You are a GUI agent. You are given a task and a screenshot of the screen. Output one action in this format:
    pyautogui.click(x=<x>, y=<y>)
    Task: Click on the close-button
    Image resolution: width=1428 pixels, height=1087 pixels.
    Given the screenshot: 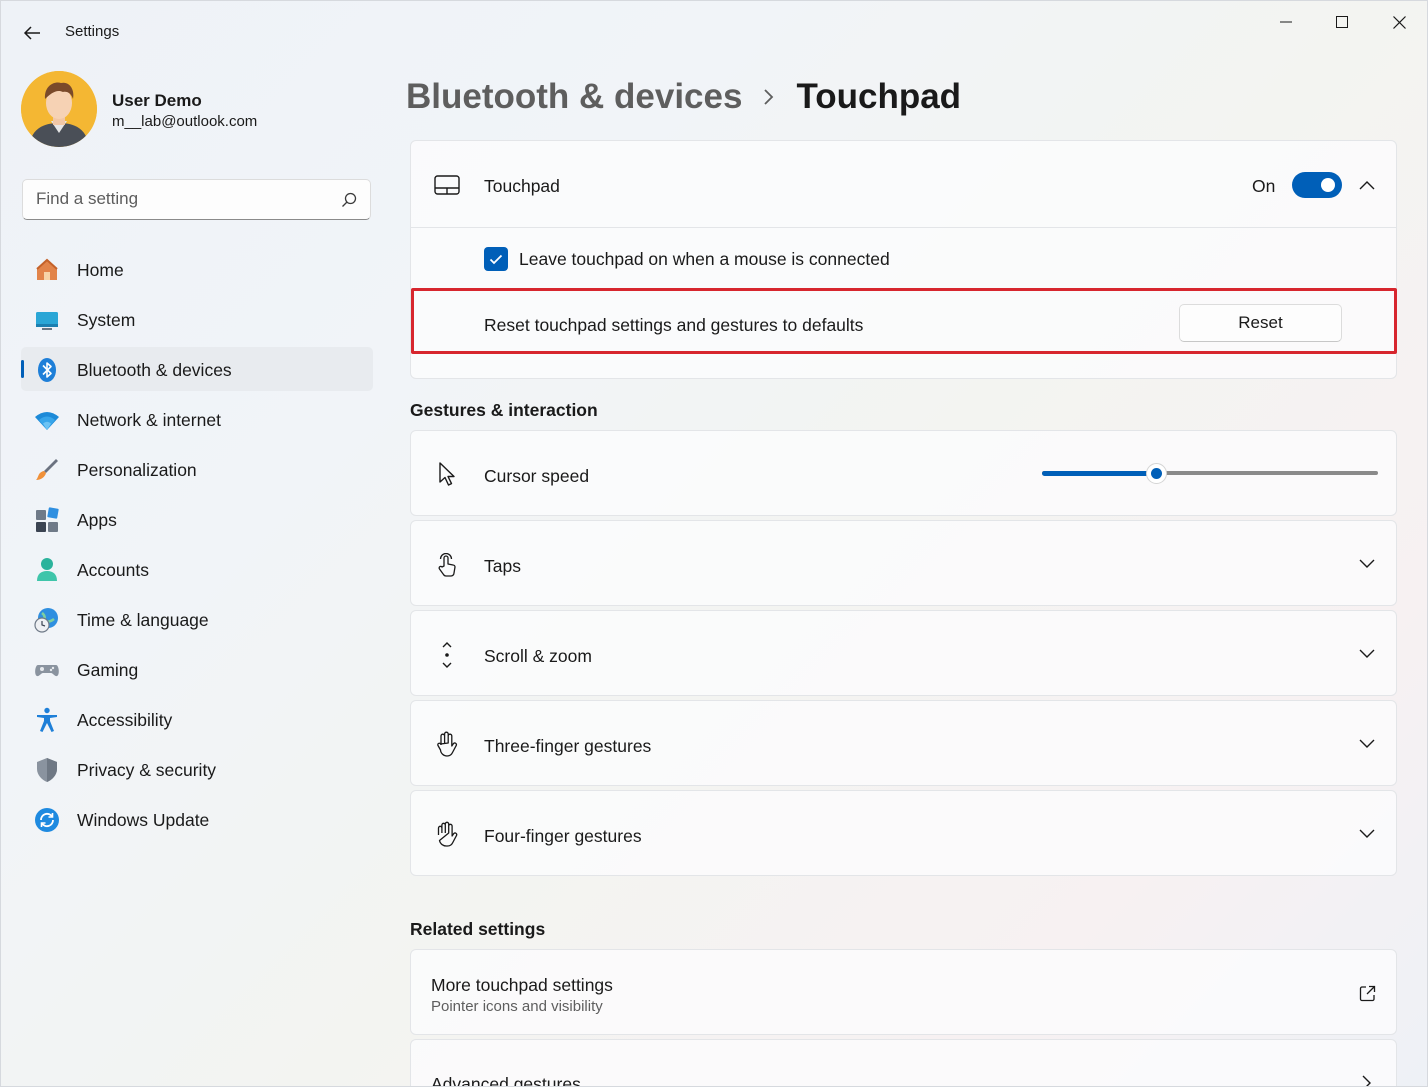 What is the action you would take?
    pyautogui.click(x=1399, y=22)
    